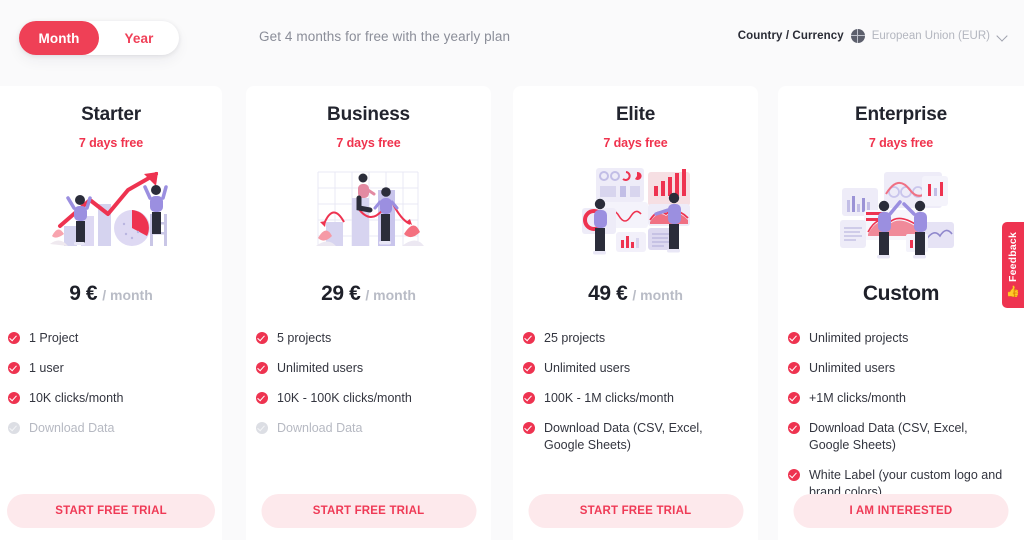 This screenshot has width=1024, height=540. Describe the element at coordinates (859, 338) in the screenshot. I see `feature-label: Unlimited projects` at that location.